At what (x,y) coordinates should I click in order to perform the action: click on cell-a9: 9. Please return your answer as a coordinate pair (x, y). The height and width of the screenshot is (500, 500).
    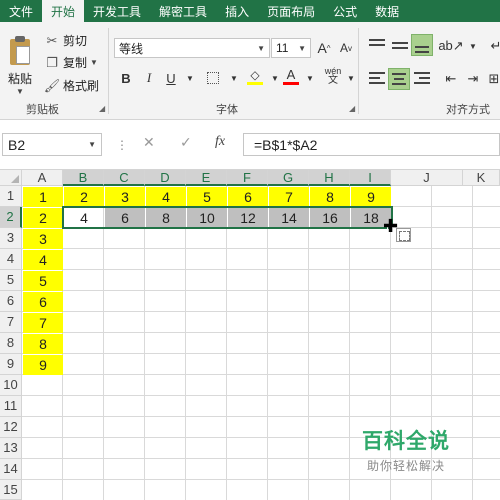
    Looking at the image, I should click on (43, 365).